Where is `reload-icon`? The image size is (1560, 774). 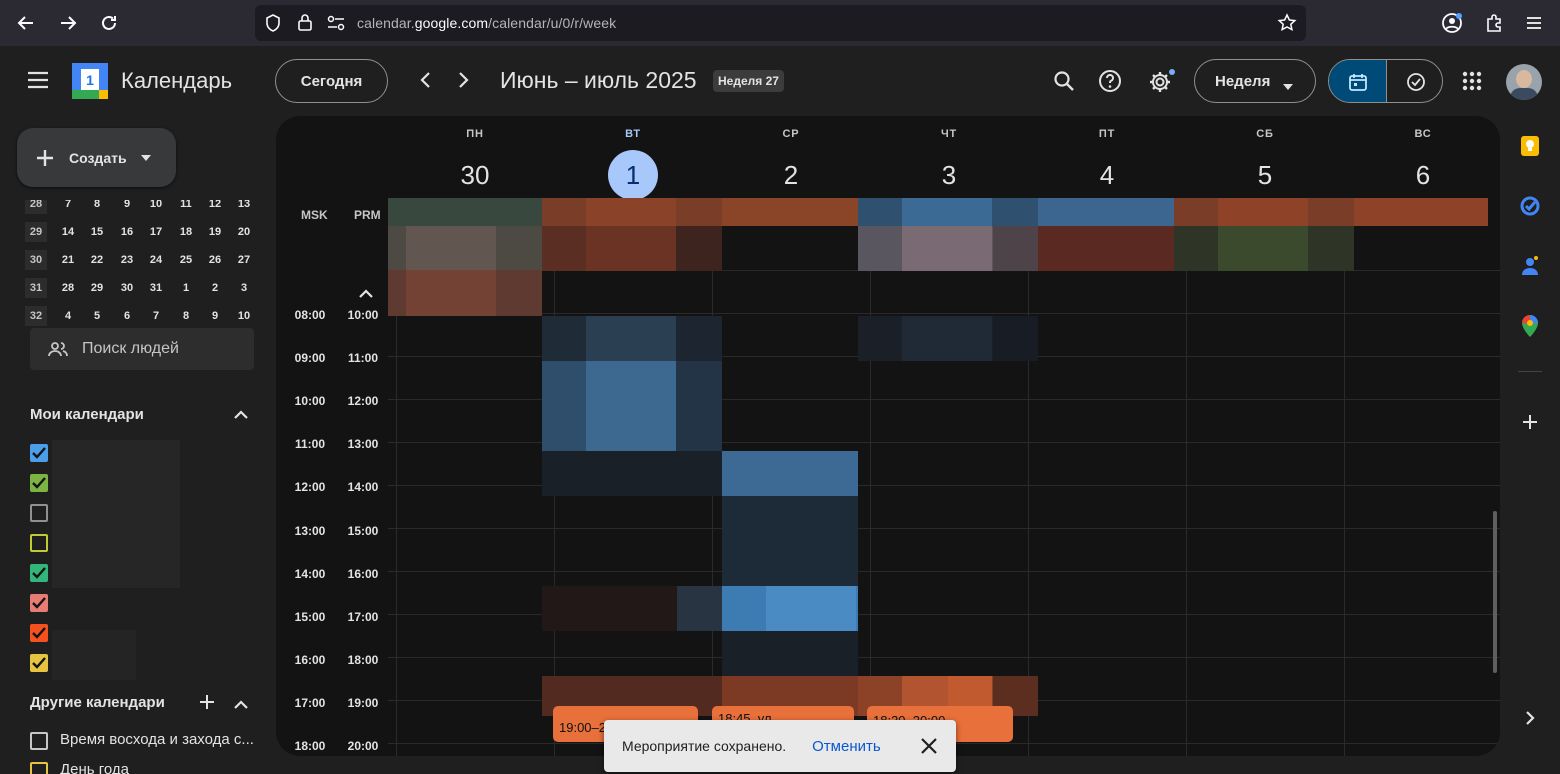
reload-icon is located at coordinates (109, 23).